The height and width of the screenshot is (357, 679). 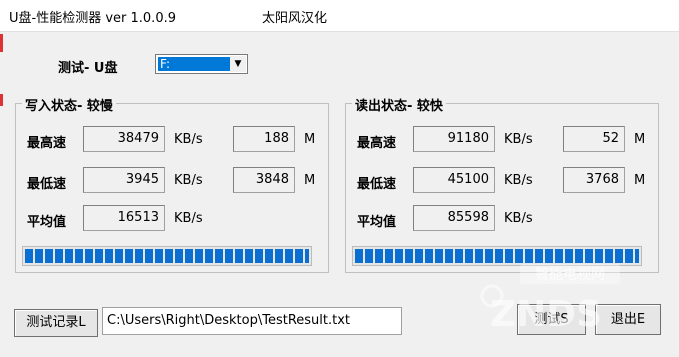 I want to click on write-progress-fill, so click(x=167, y=256).